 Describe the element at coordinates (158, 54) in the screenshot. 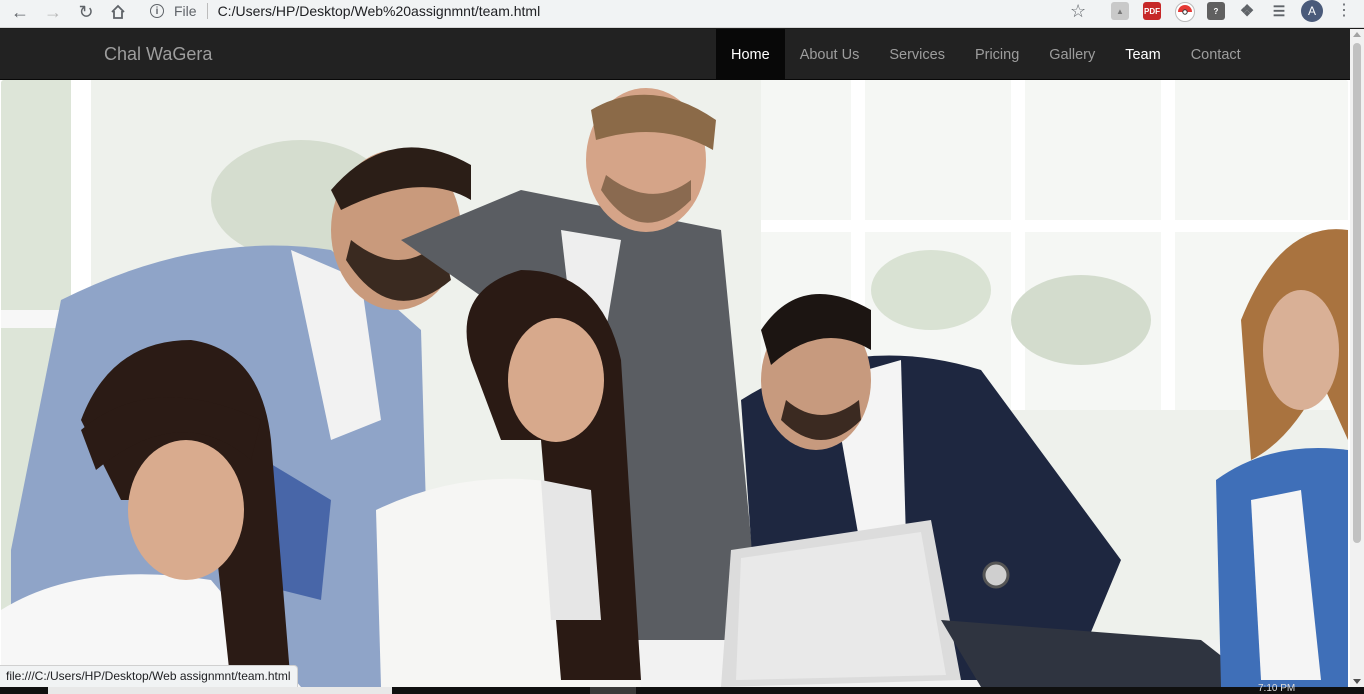

I see `brand-logo: Chal WaGera` at that location.